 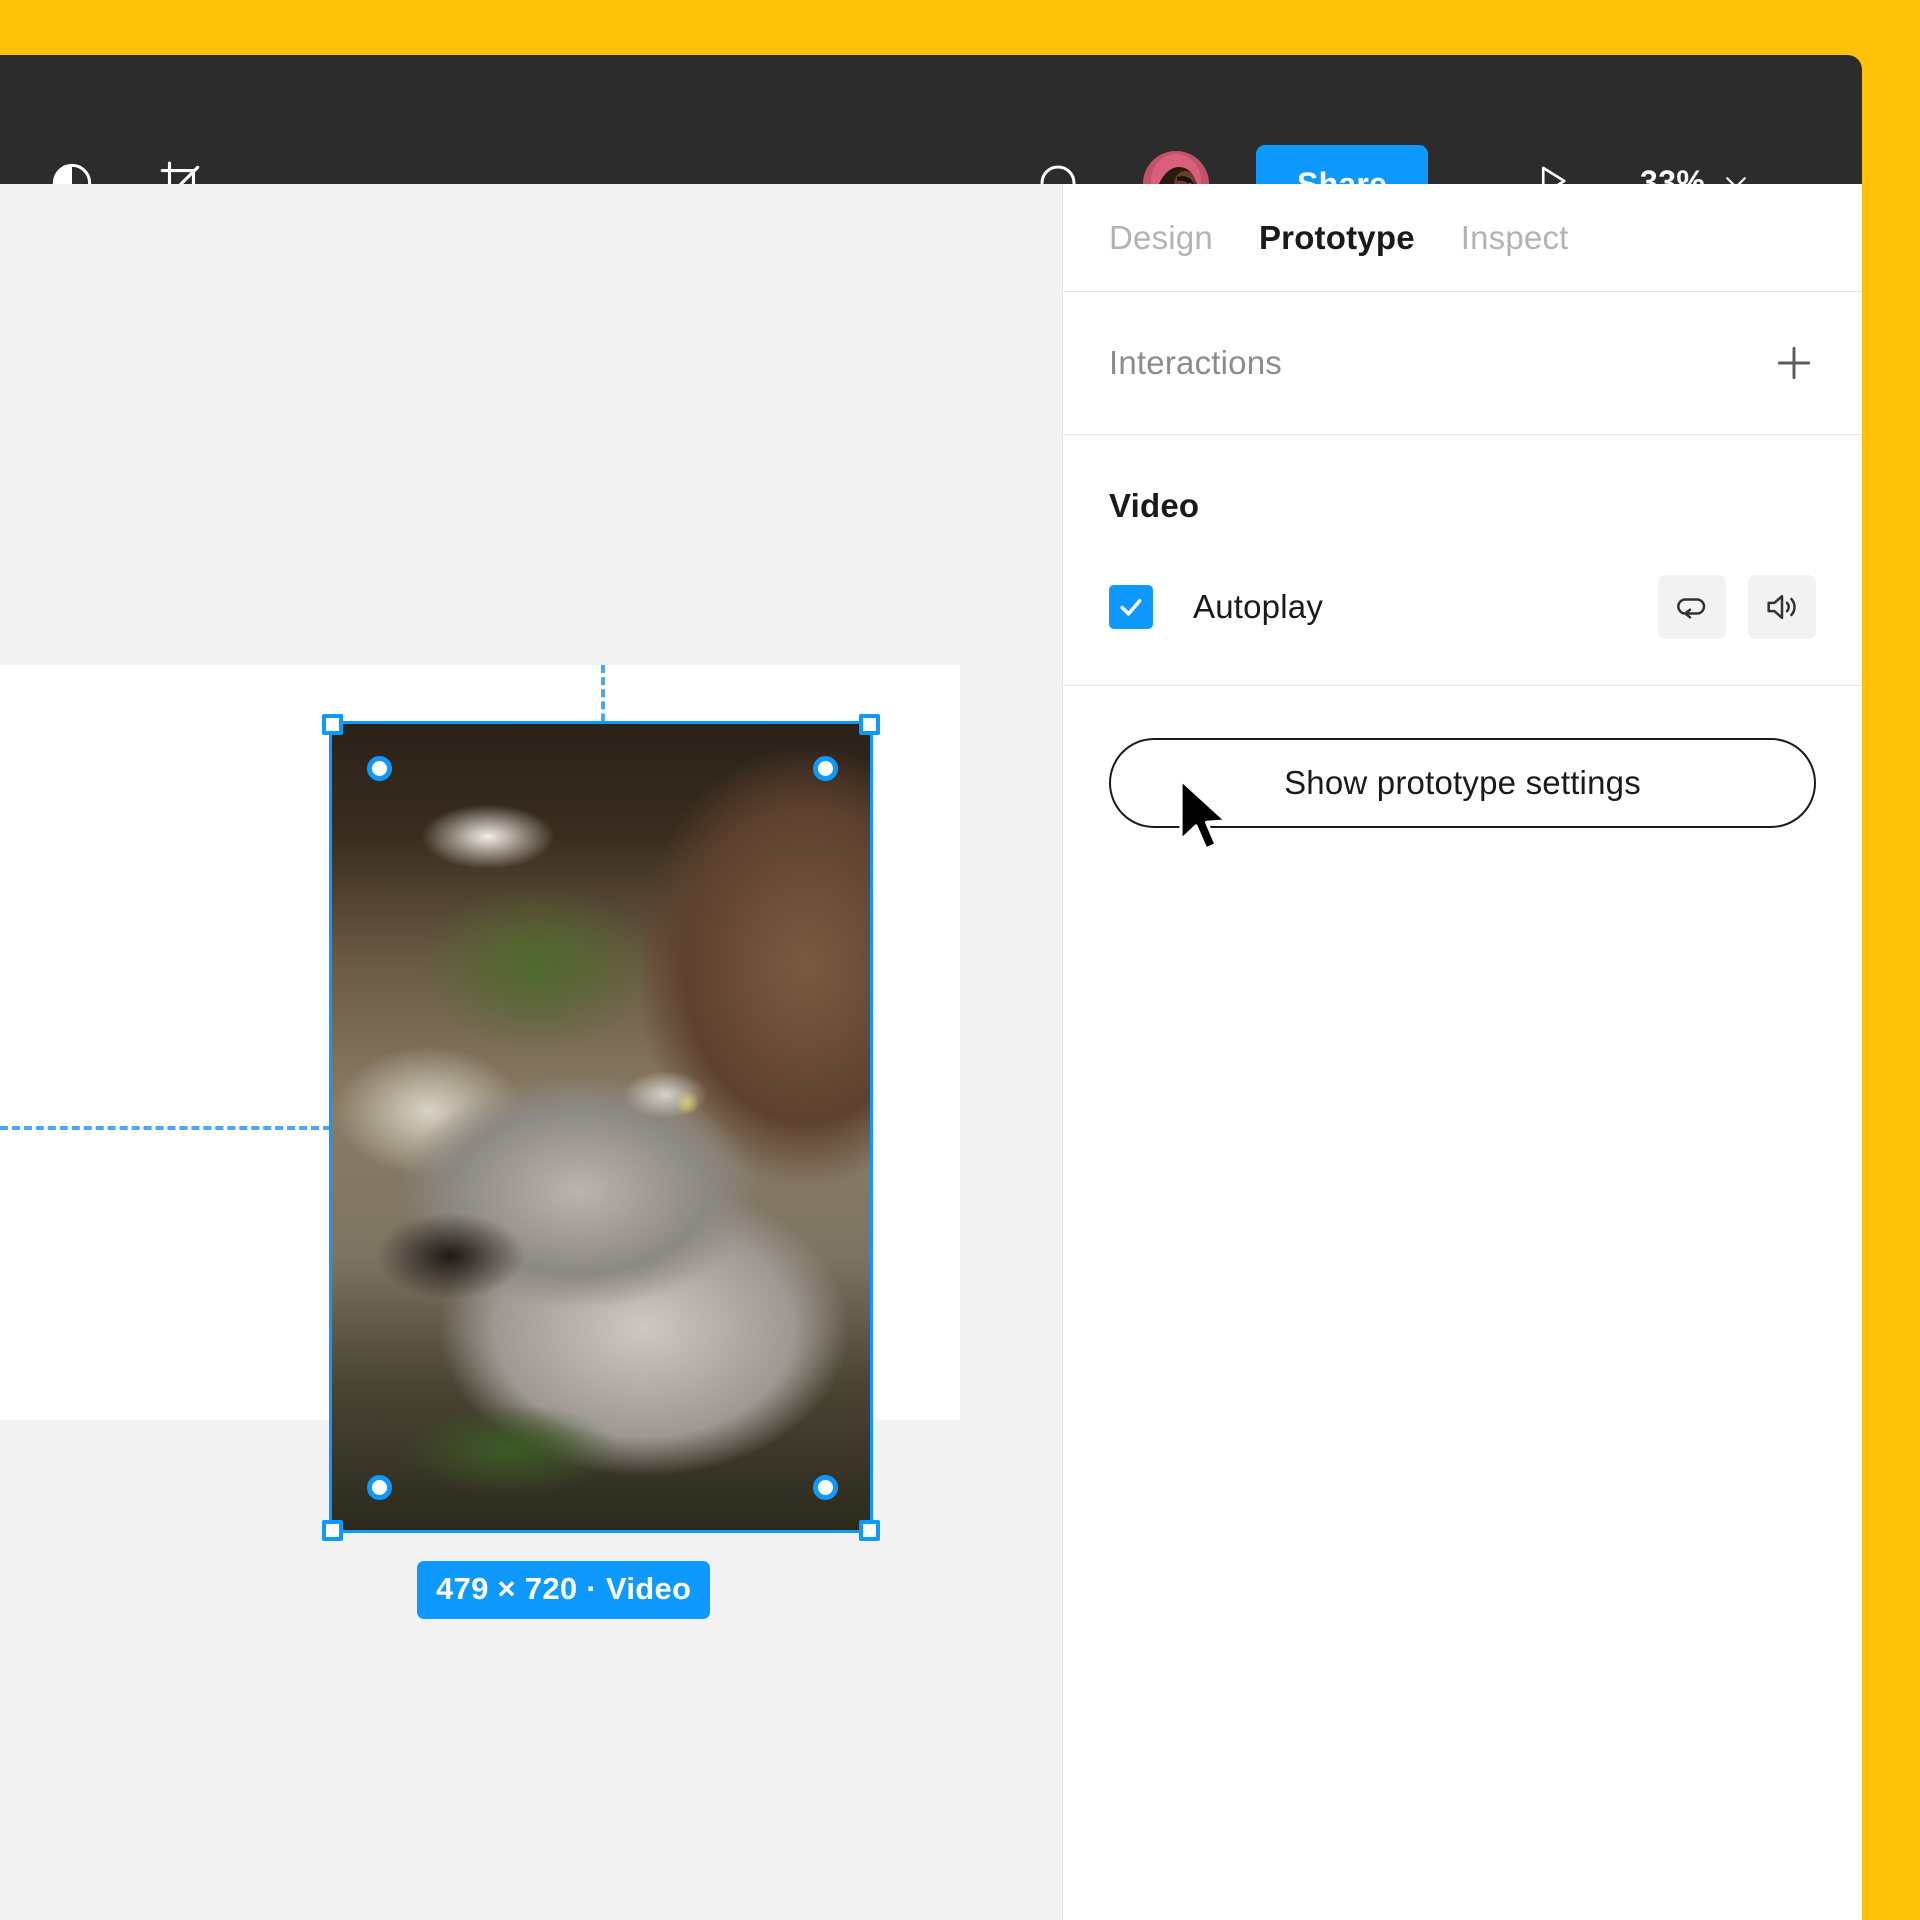 I want to click on video-option-buttons, so click(x=1737, y=607).